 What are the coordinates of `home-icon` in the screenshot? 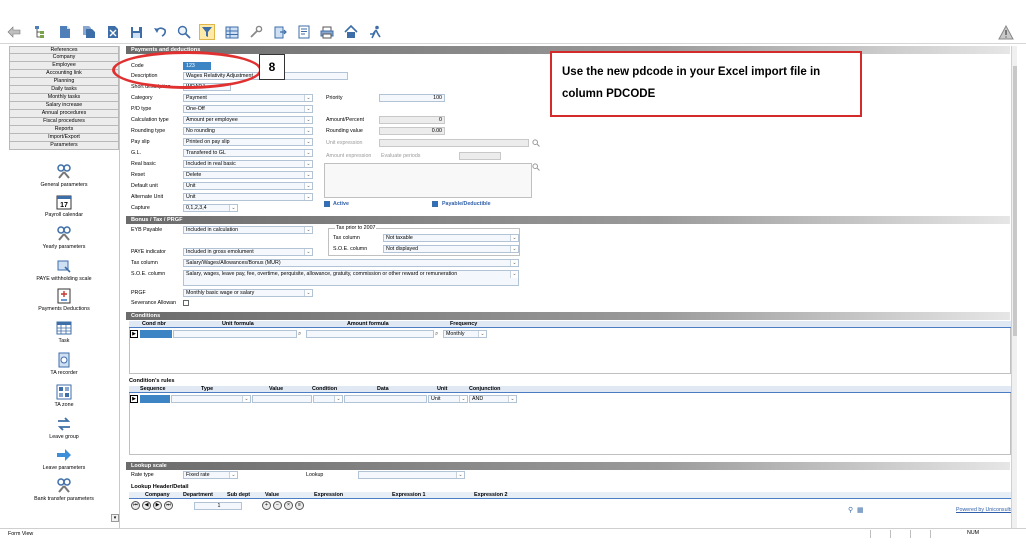 It's located at (351, 32).